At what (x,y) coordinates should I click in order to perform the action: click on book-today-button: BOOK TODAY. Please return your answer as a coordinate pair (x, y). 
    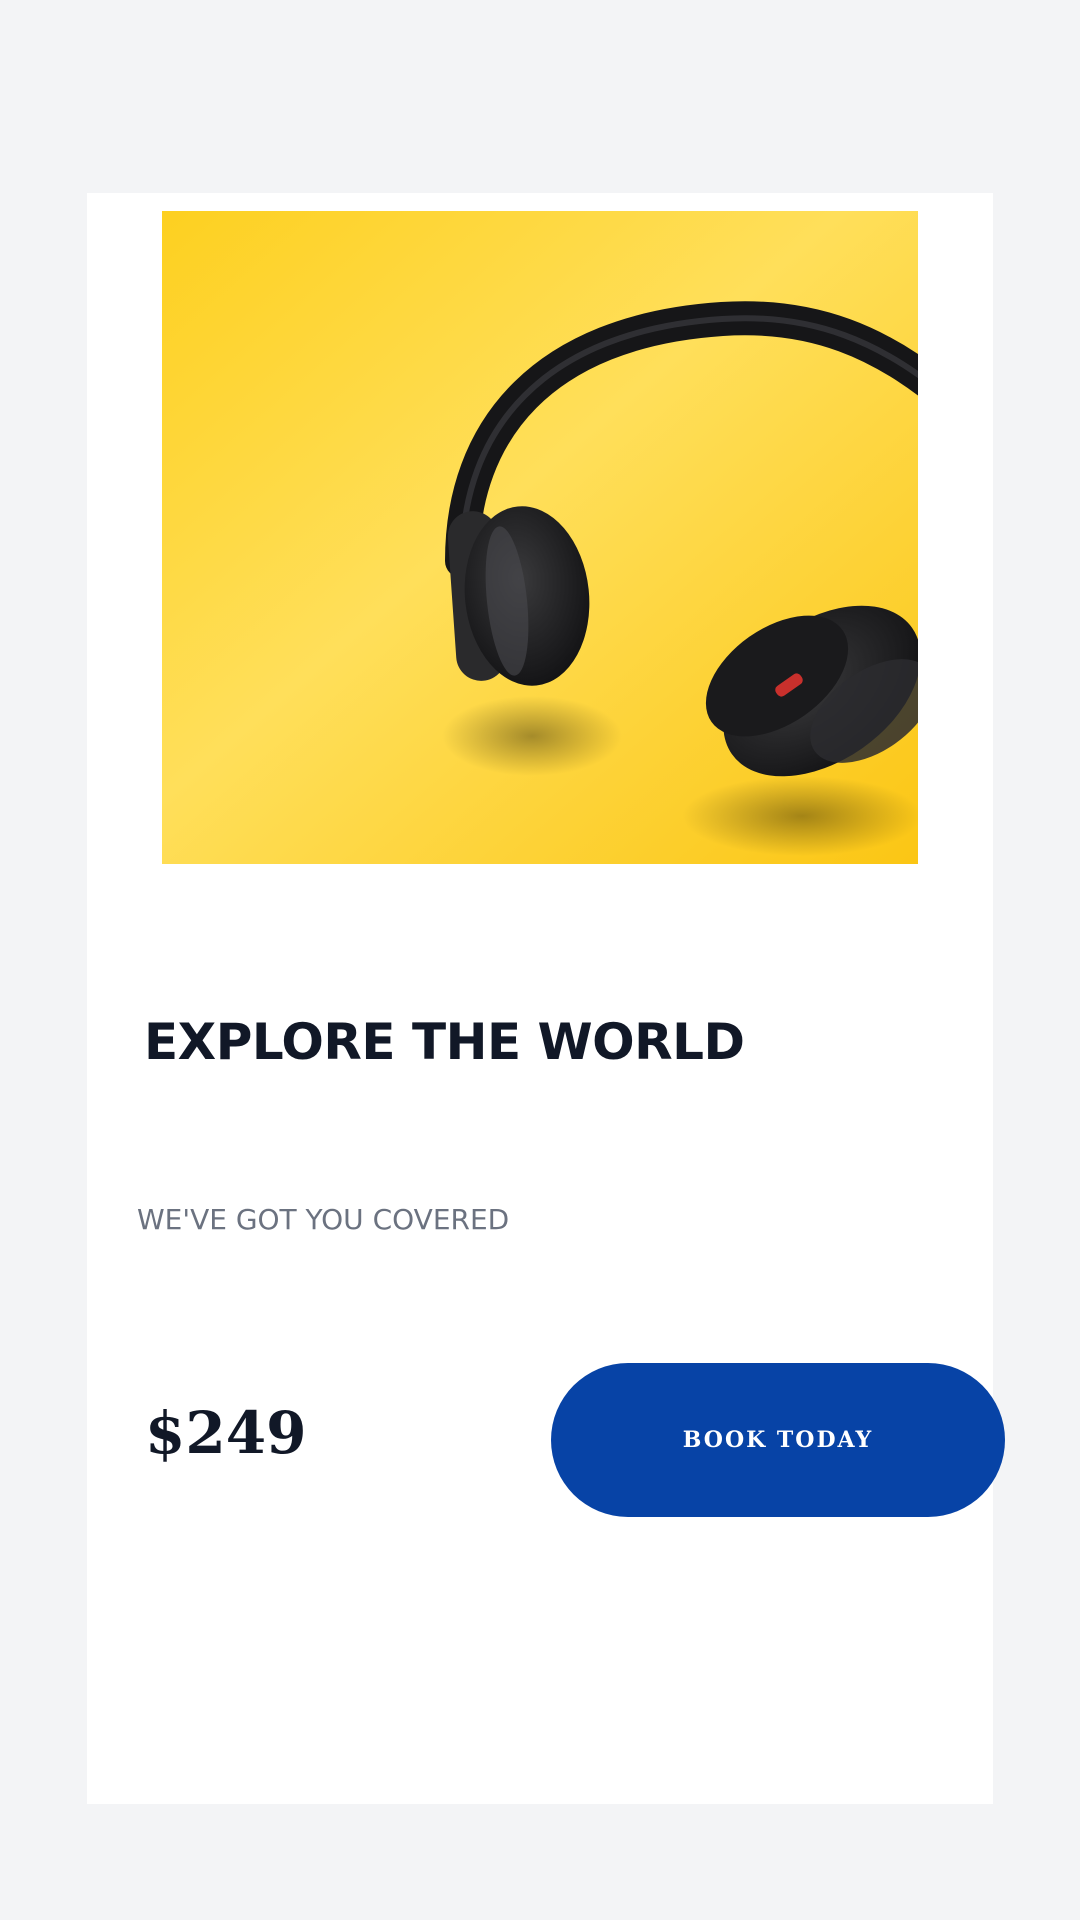
    Looking at the image, I should click on (778, 1440).